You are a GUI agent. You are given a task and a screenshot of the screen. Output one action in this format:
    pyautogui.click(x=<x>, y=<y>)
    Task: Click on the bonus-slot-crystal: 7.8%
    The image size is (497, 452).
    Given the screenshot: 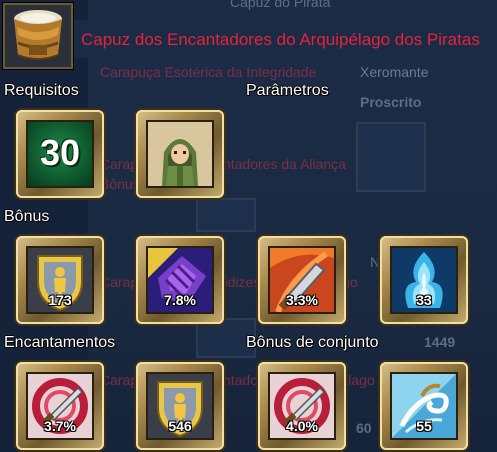 What is the action you would take?
    pyautogui.click(x=180, y=280)
    